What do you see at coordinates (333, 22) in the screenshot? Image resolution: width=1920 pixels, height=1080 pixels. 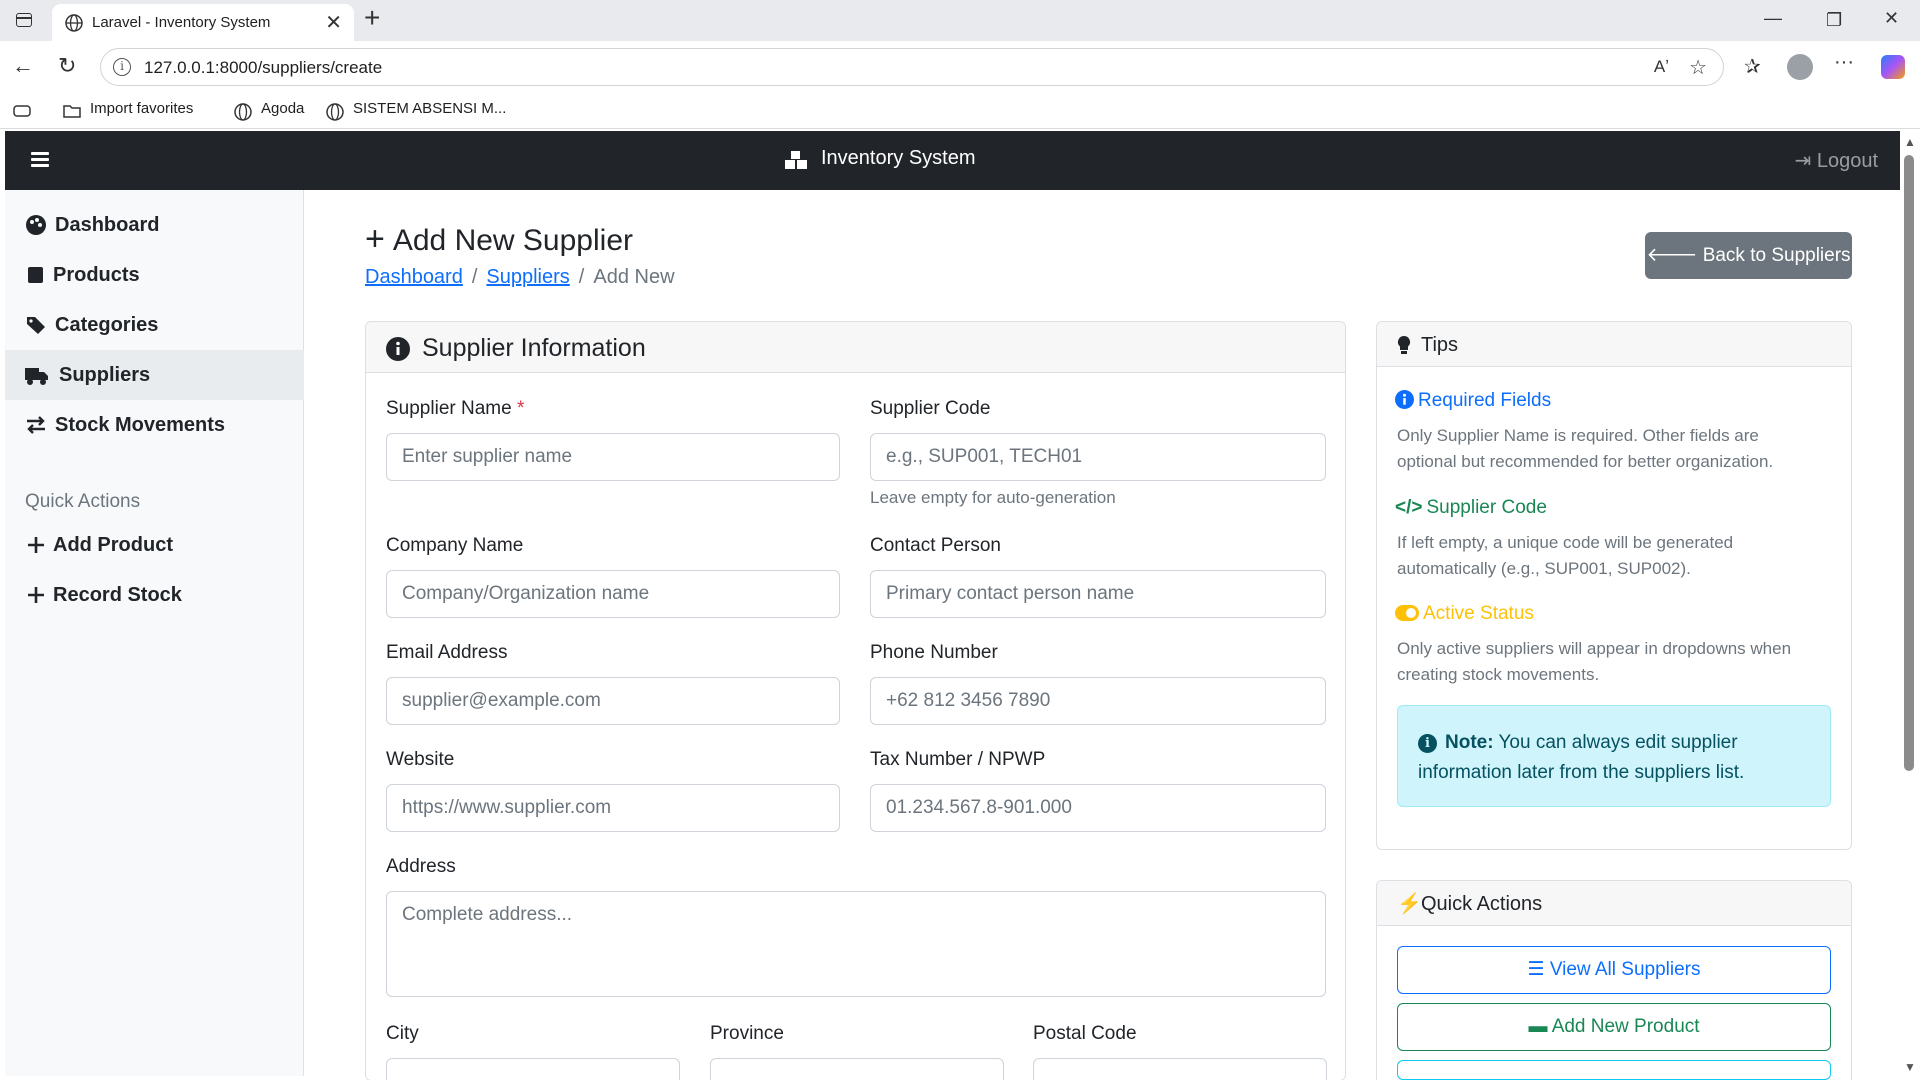 I see `close-tab-icon: ✕` at bounding box center [333, 22].